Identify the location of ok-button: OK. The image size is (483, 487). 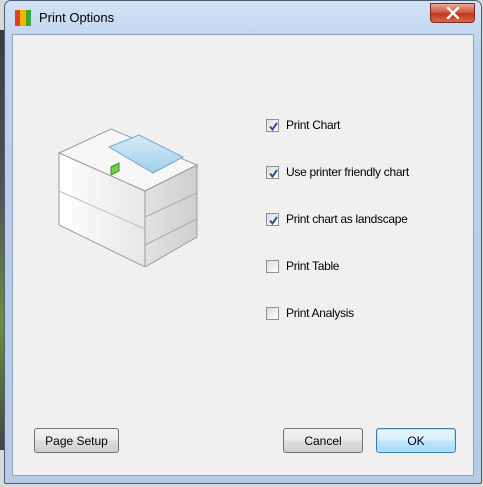
(416, 440).